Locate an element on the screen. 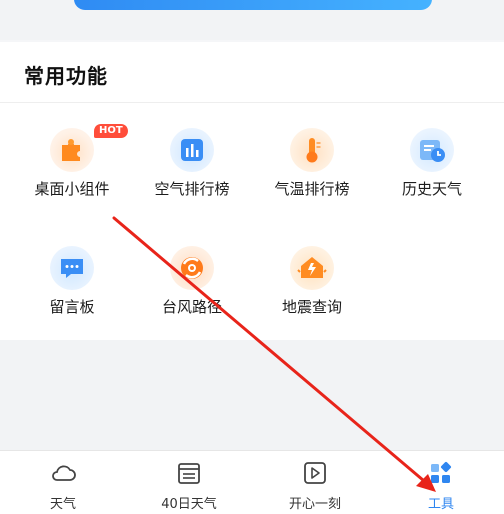  tool-desktop-widget: HOT 桌面小组件 is located at coordinates (70, 171).